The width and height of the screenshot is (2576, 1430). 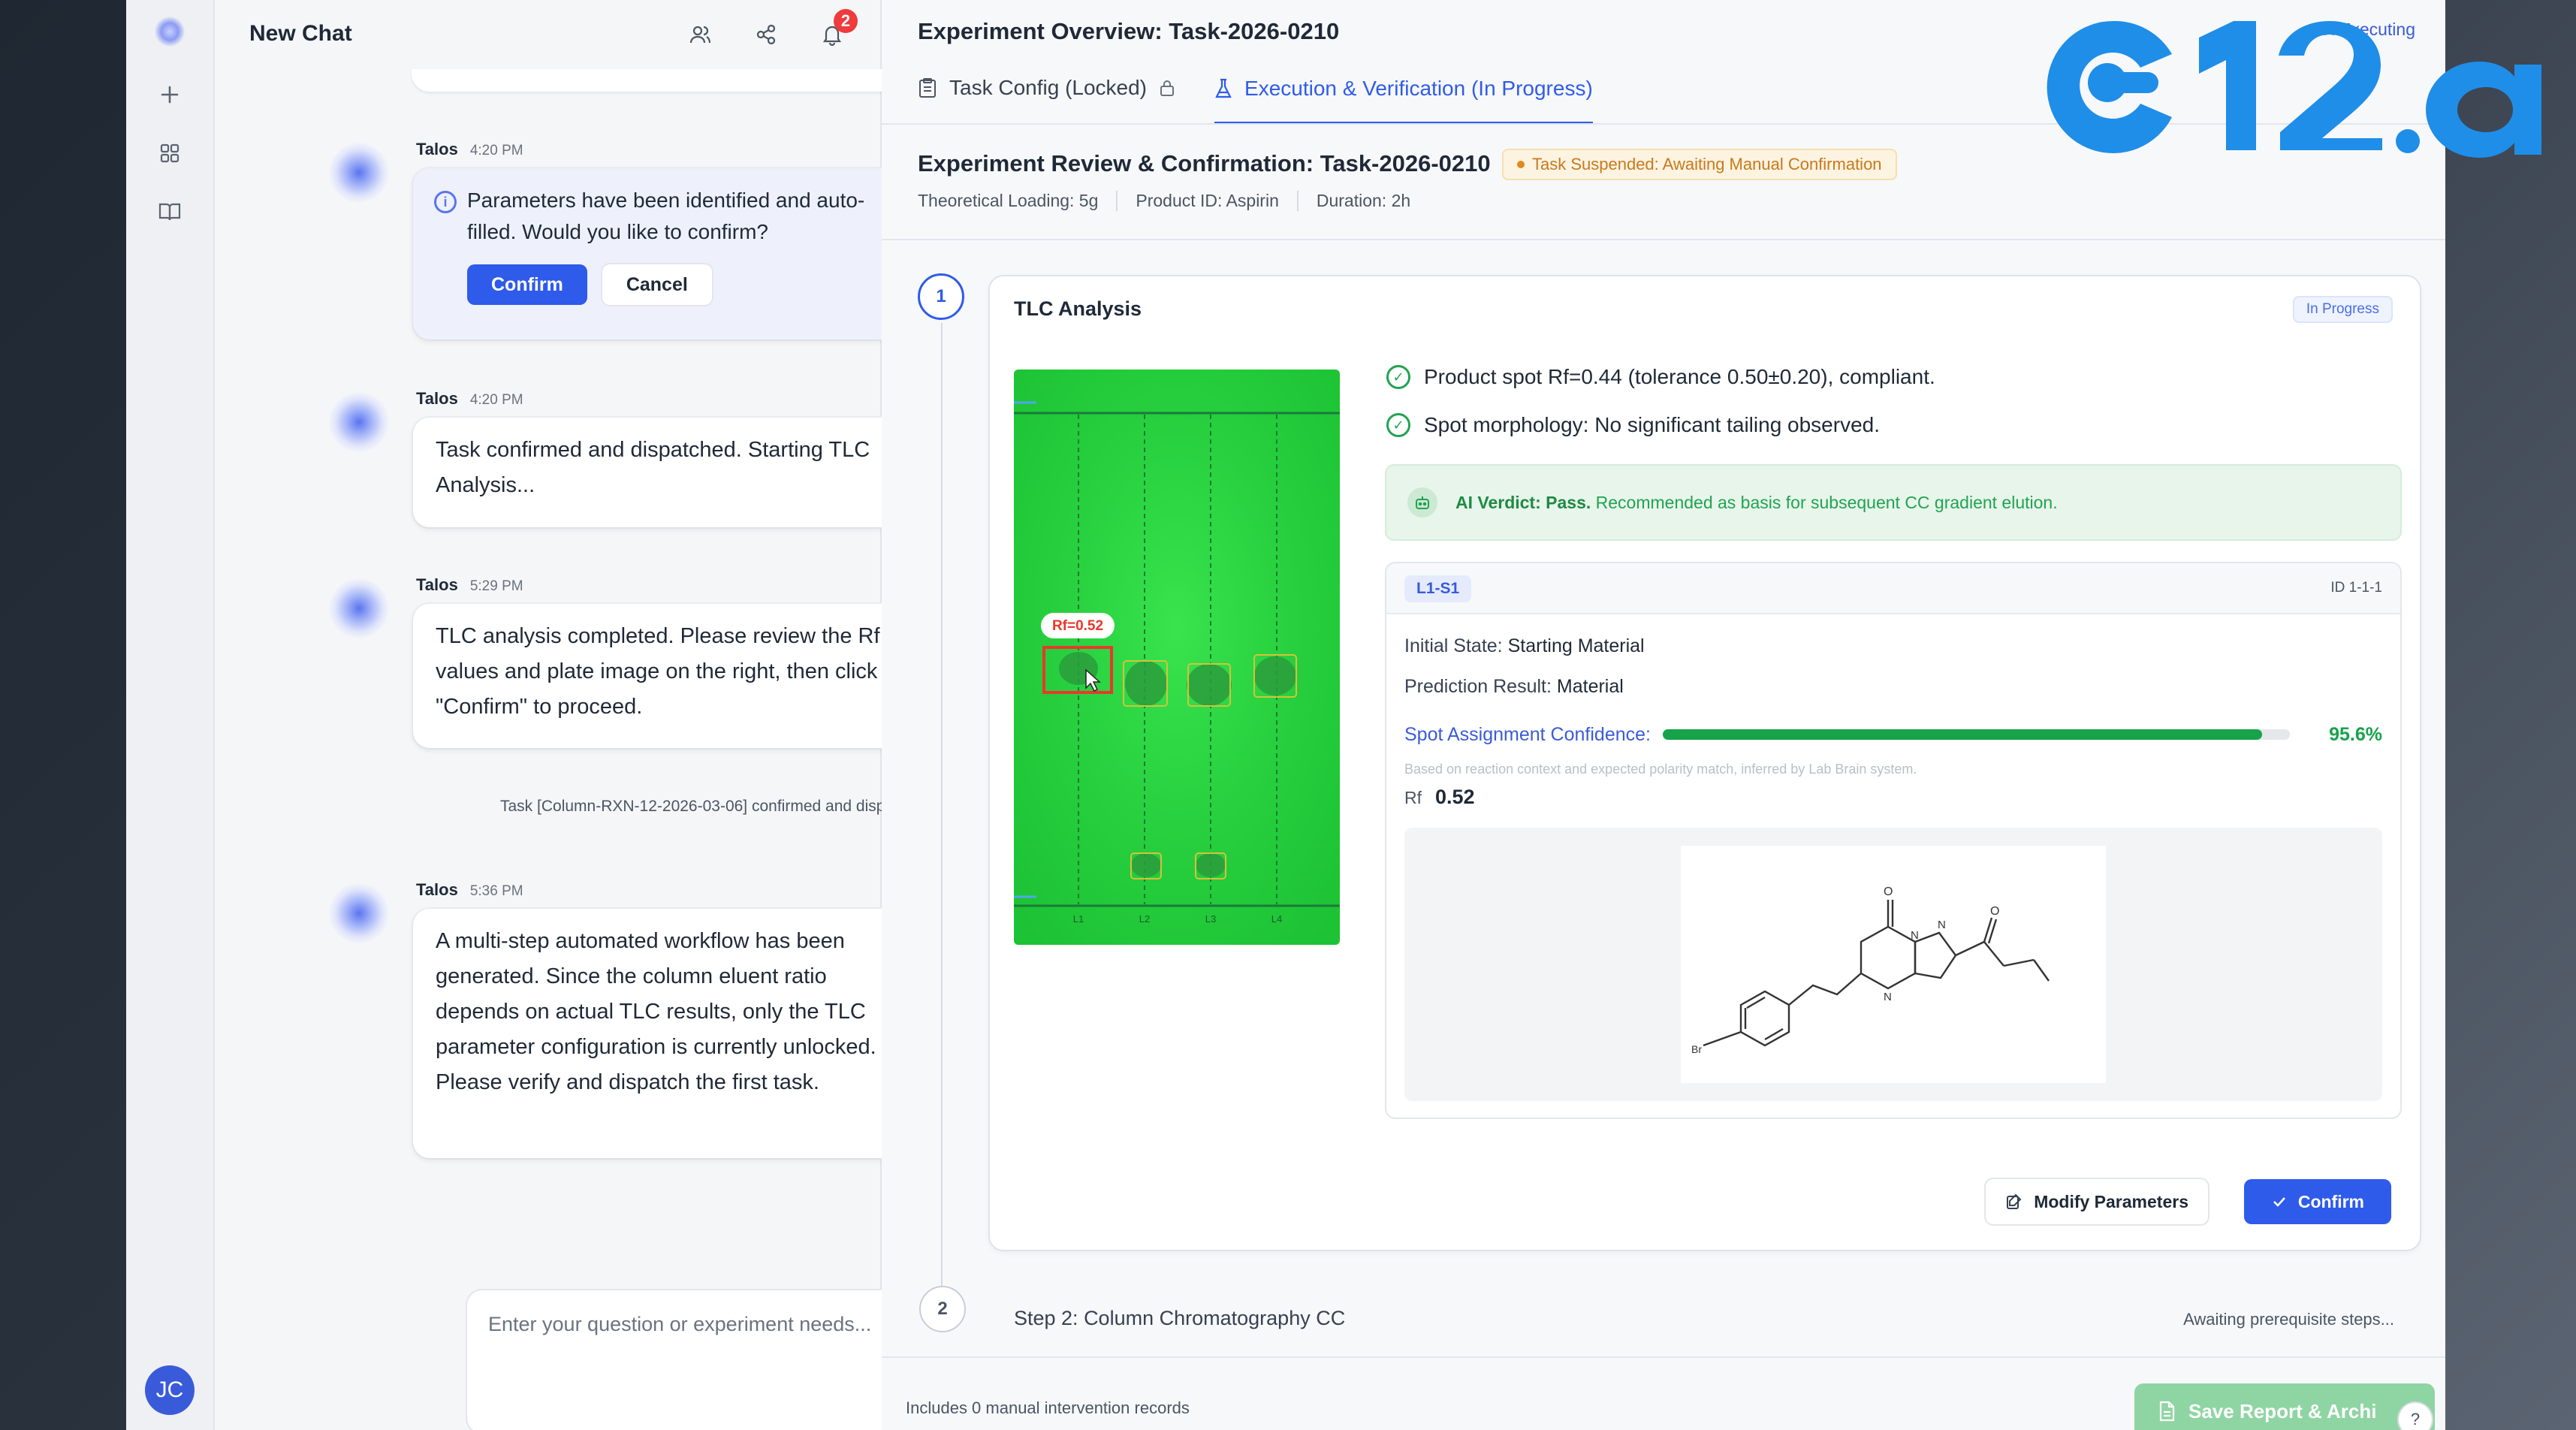 What do you see at coordinates (766, 35) in the screenshot?
I see `share-icon` at bounding box center [766, 35].